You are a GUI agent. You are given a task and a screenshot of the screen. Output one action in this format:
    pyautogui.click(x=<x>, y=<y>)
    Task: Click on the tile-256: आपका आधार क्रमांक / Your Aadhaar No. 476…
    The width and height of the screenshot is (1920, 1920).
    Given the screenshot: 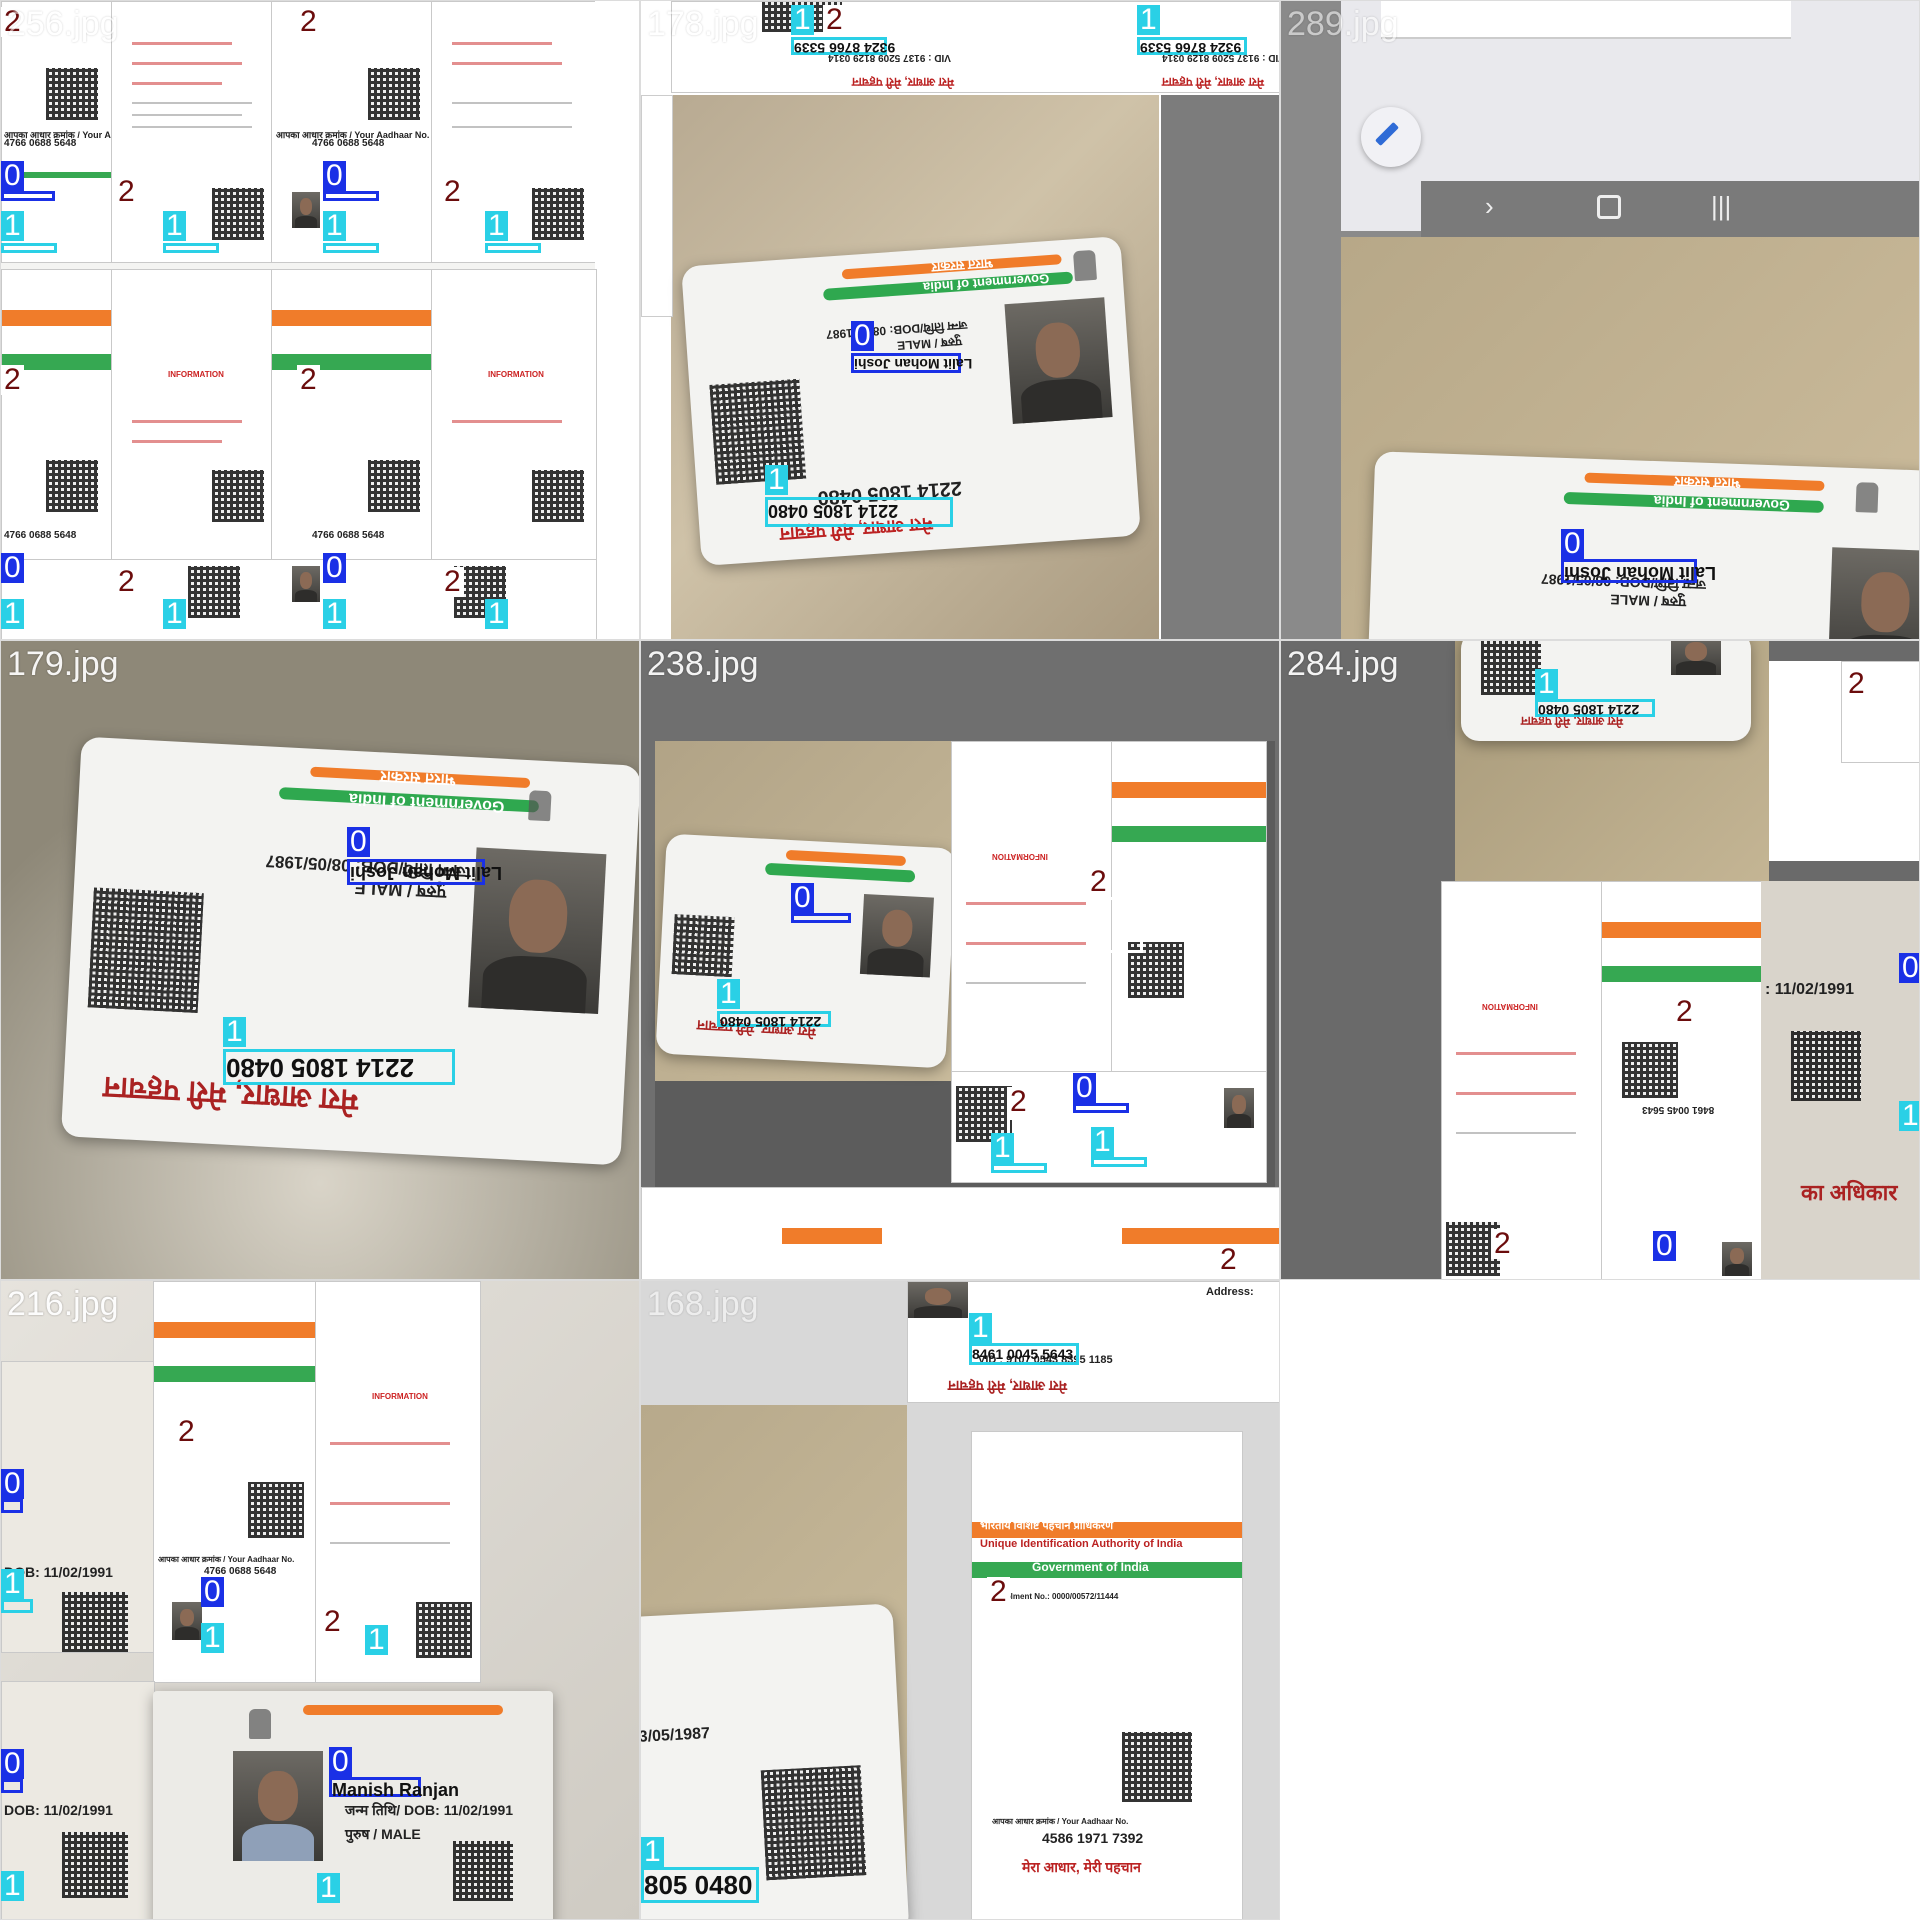 What is the action you would take?
    pyautogui.click(x=320, y=320)
    